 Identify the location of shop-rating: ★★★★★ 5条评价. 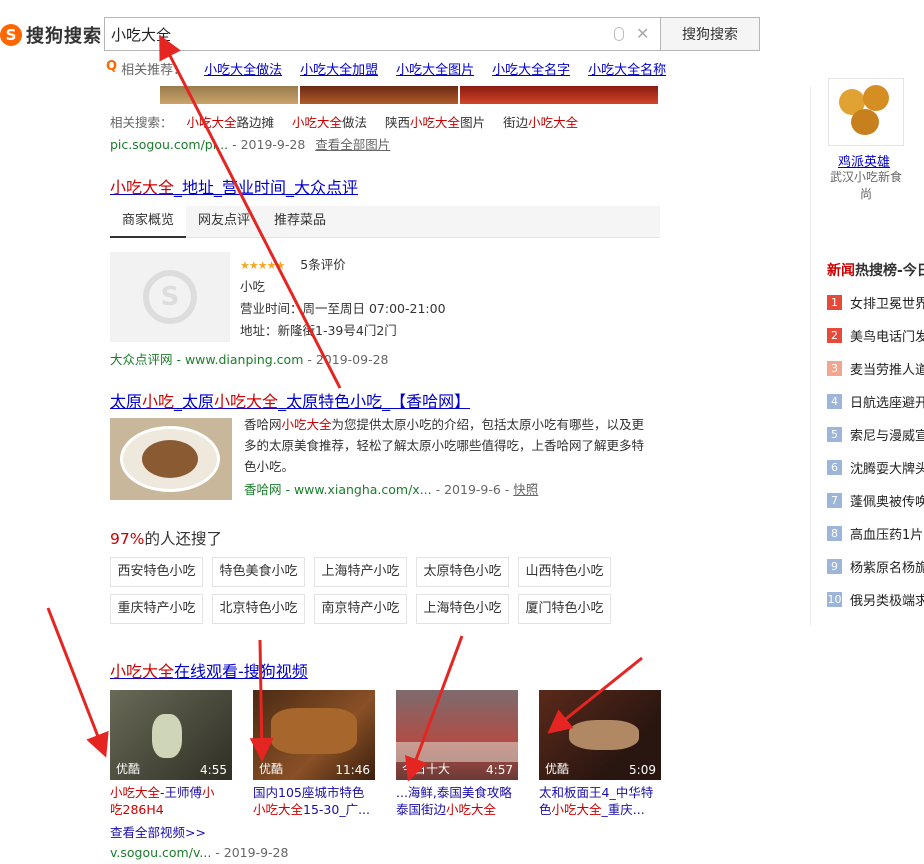
(293, 263).